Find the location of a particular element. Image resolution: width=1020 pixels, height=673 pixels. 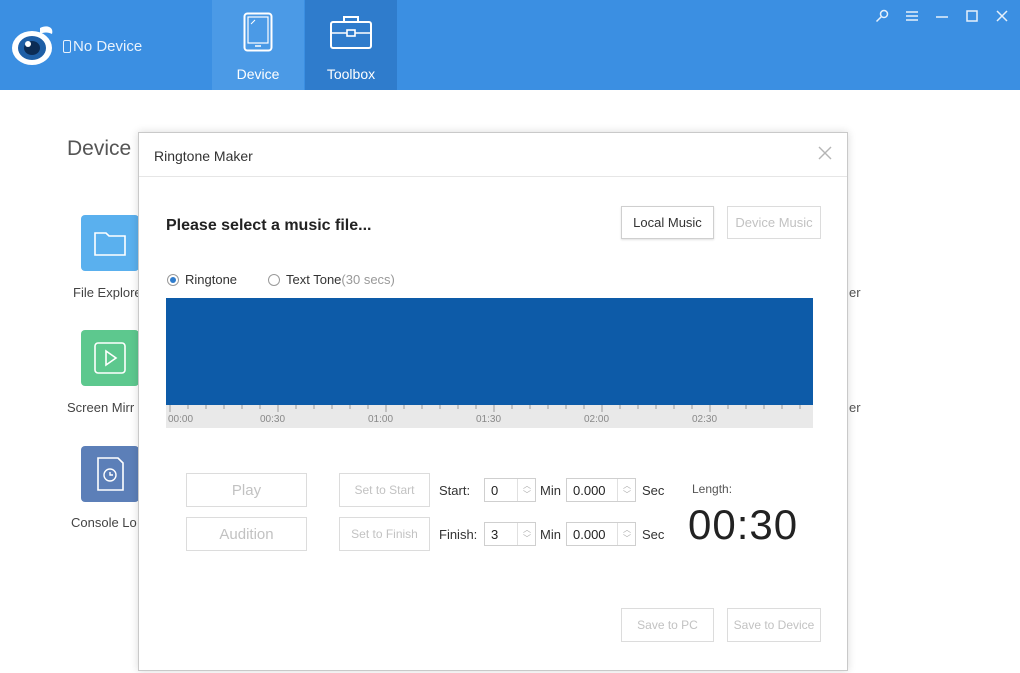

timeline: 00:00 00:30 01:00 01:30 02:00 02:30 is located at coordinates (489, 416).